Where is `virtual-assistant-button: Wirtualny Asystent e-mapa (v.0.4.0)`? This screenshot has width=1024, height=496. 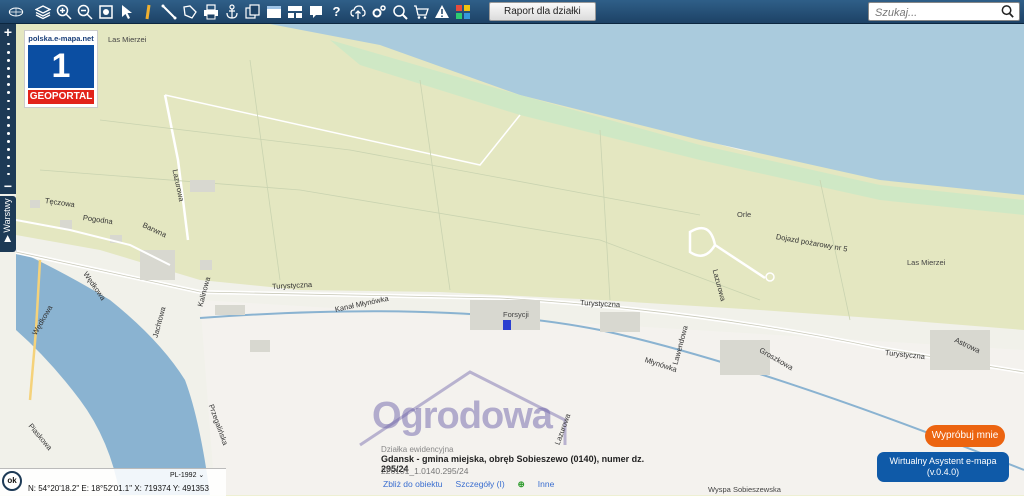 virtual-assistant-button: Wirtualny Asystent e-mapa (v.0.4.0) is located at coordinates (943, 467).